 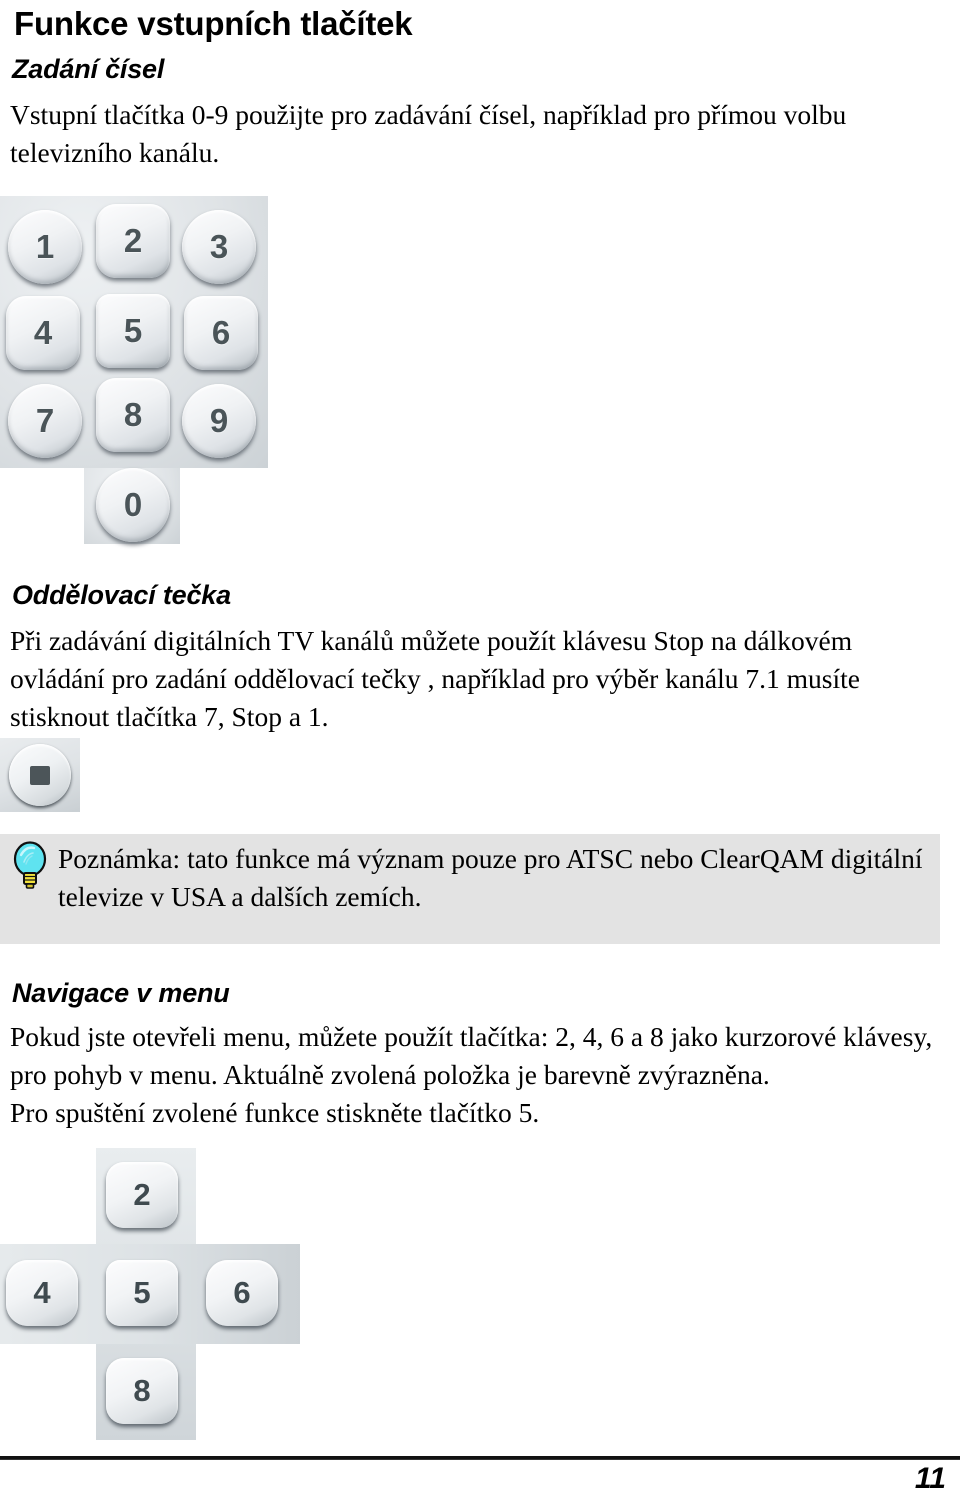 I want to click on keypad-key-0: 0, so click(x=133, y=505).